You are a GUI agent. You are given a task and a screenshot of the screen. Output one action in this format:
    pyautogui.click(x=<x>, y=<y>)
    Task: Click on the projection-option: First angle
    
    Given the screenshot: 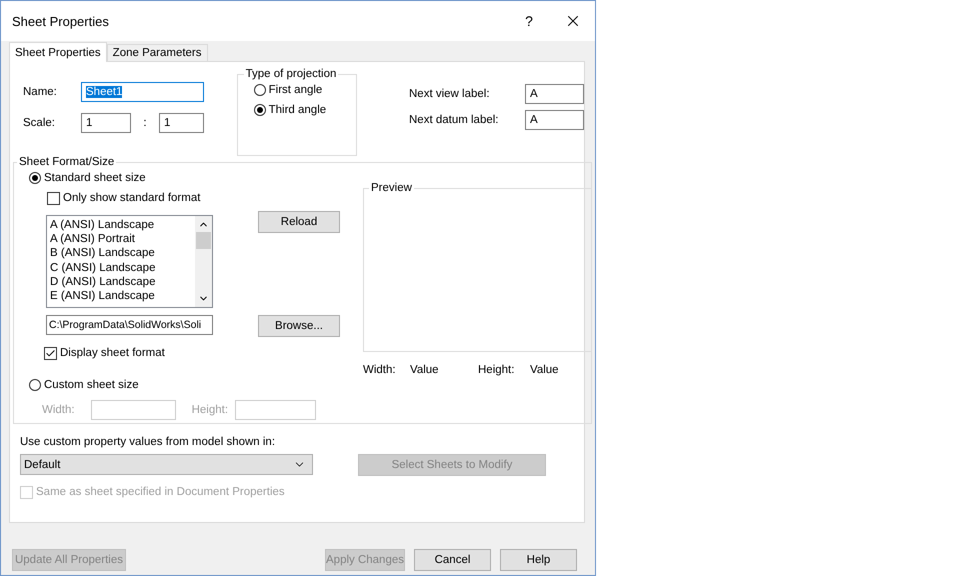 What is the action you would take?
    pyautogui.click(x=295, y=90)
    